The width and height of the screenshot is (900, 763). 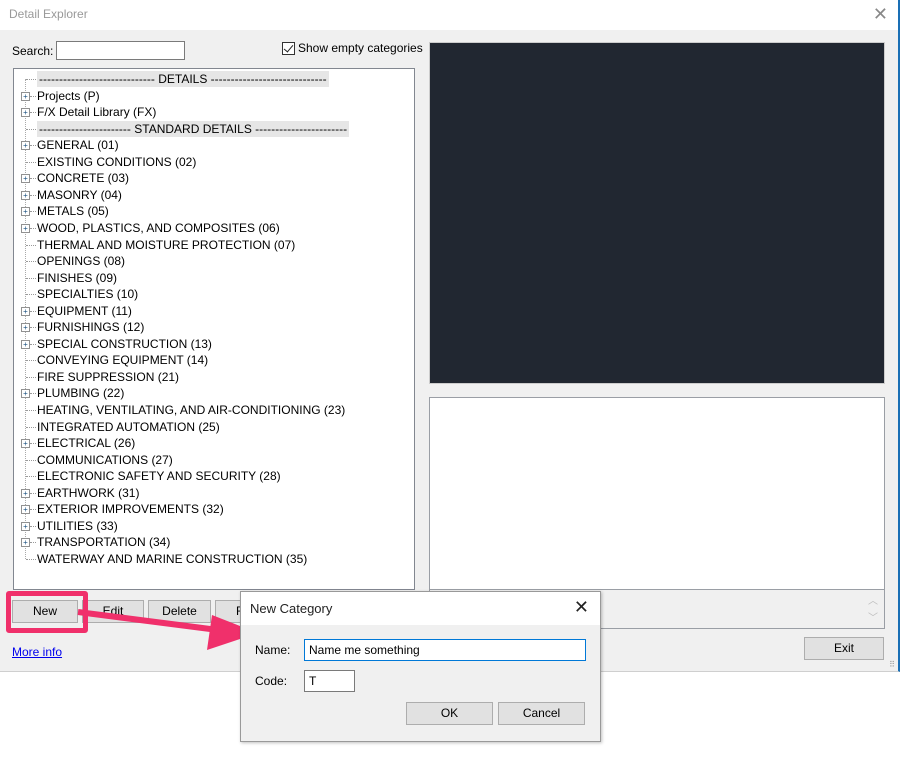 What do you see at coordinates (445, 650) in the screenshot?
I see `name-input: Name me something` at bounding box center [445, 650].